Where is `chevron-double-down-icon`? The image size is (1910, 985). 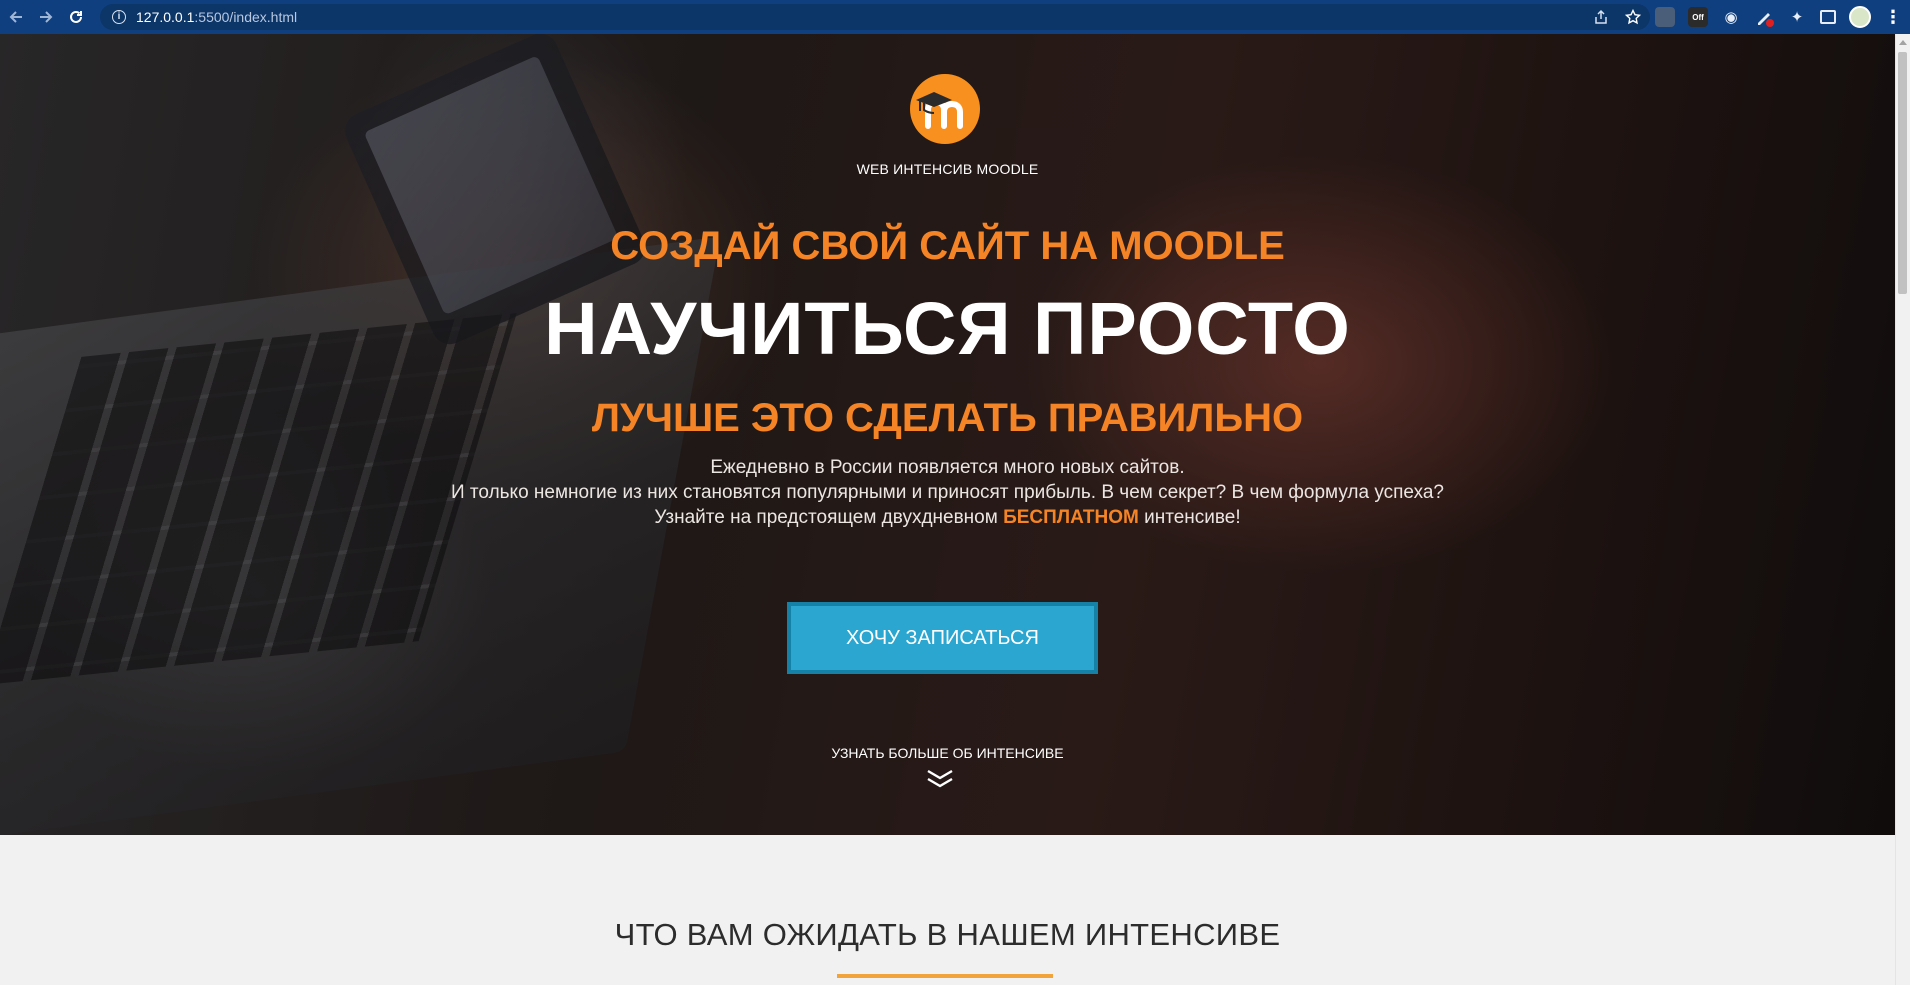
chevron-double-down-icon is located at coordinates (940, 779).